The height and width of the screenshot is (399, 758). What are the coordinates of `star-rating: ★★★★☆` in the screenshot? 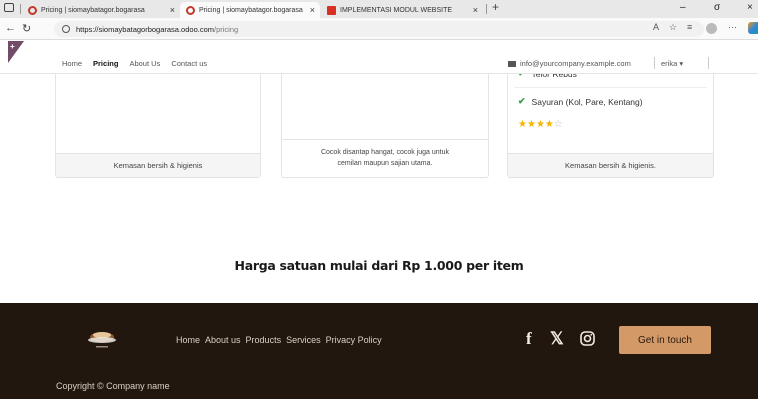 It's located at (540, 124).